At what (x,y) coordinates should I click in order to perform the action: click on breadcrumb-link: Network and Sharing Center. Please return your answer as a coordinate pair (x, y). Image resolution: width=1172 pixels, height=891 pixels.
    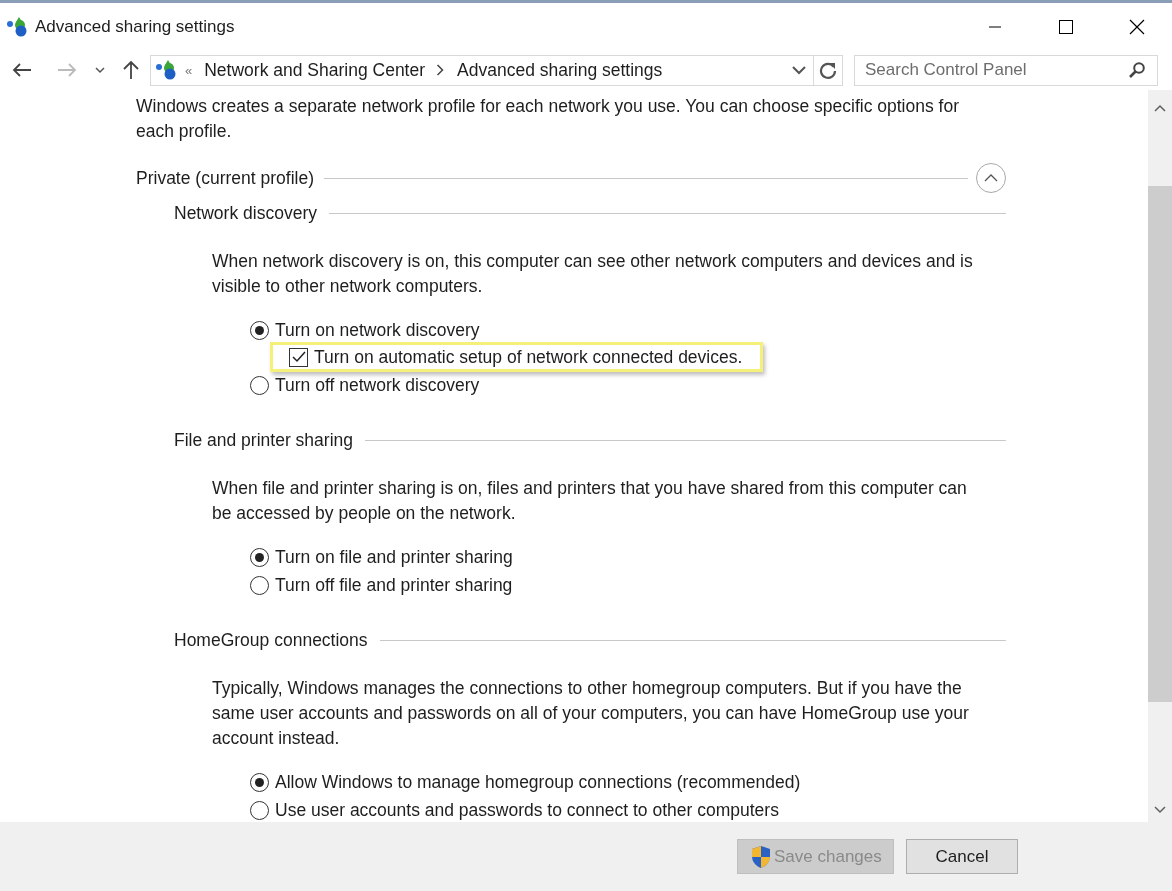
    Looking at the image, I should click on (315, 70).